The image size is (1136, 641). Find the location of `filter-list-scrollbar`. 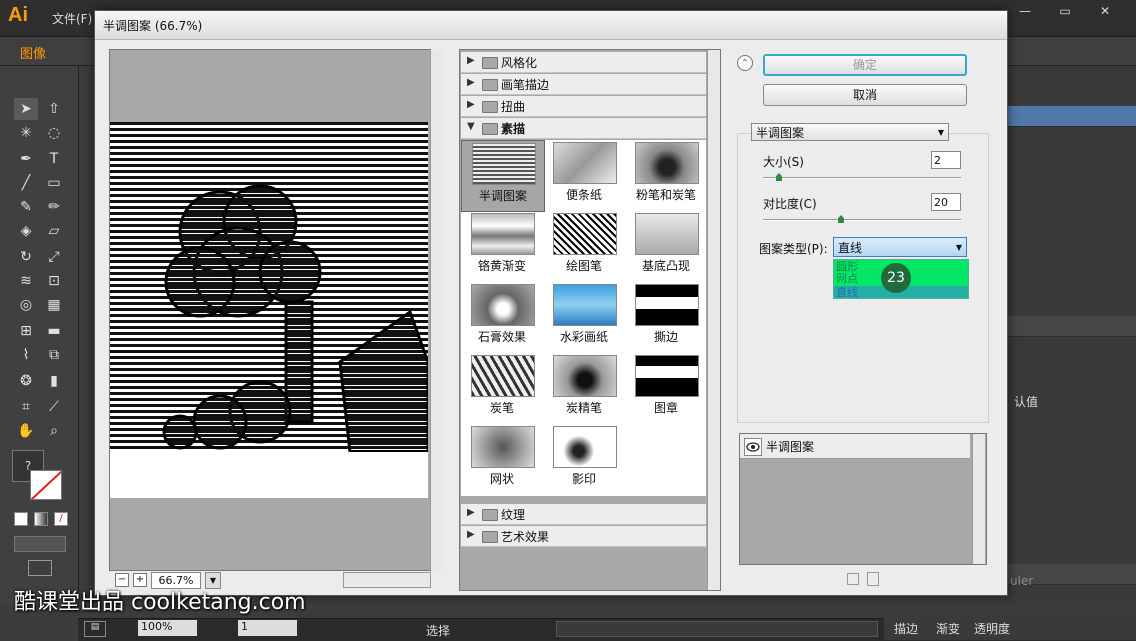

filter-list-scrollbar is located at coordinates (713, 320).